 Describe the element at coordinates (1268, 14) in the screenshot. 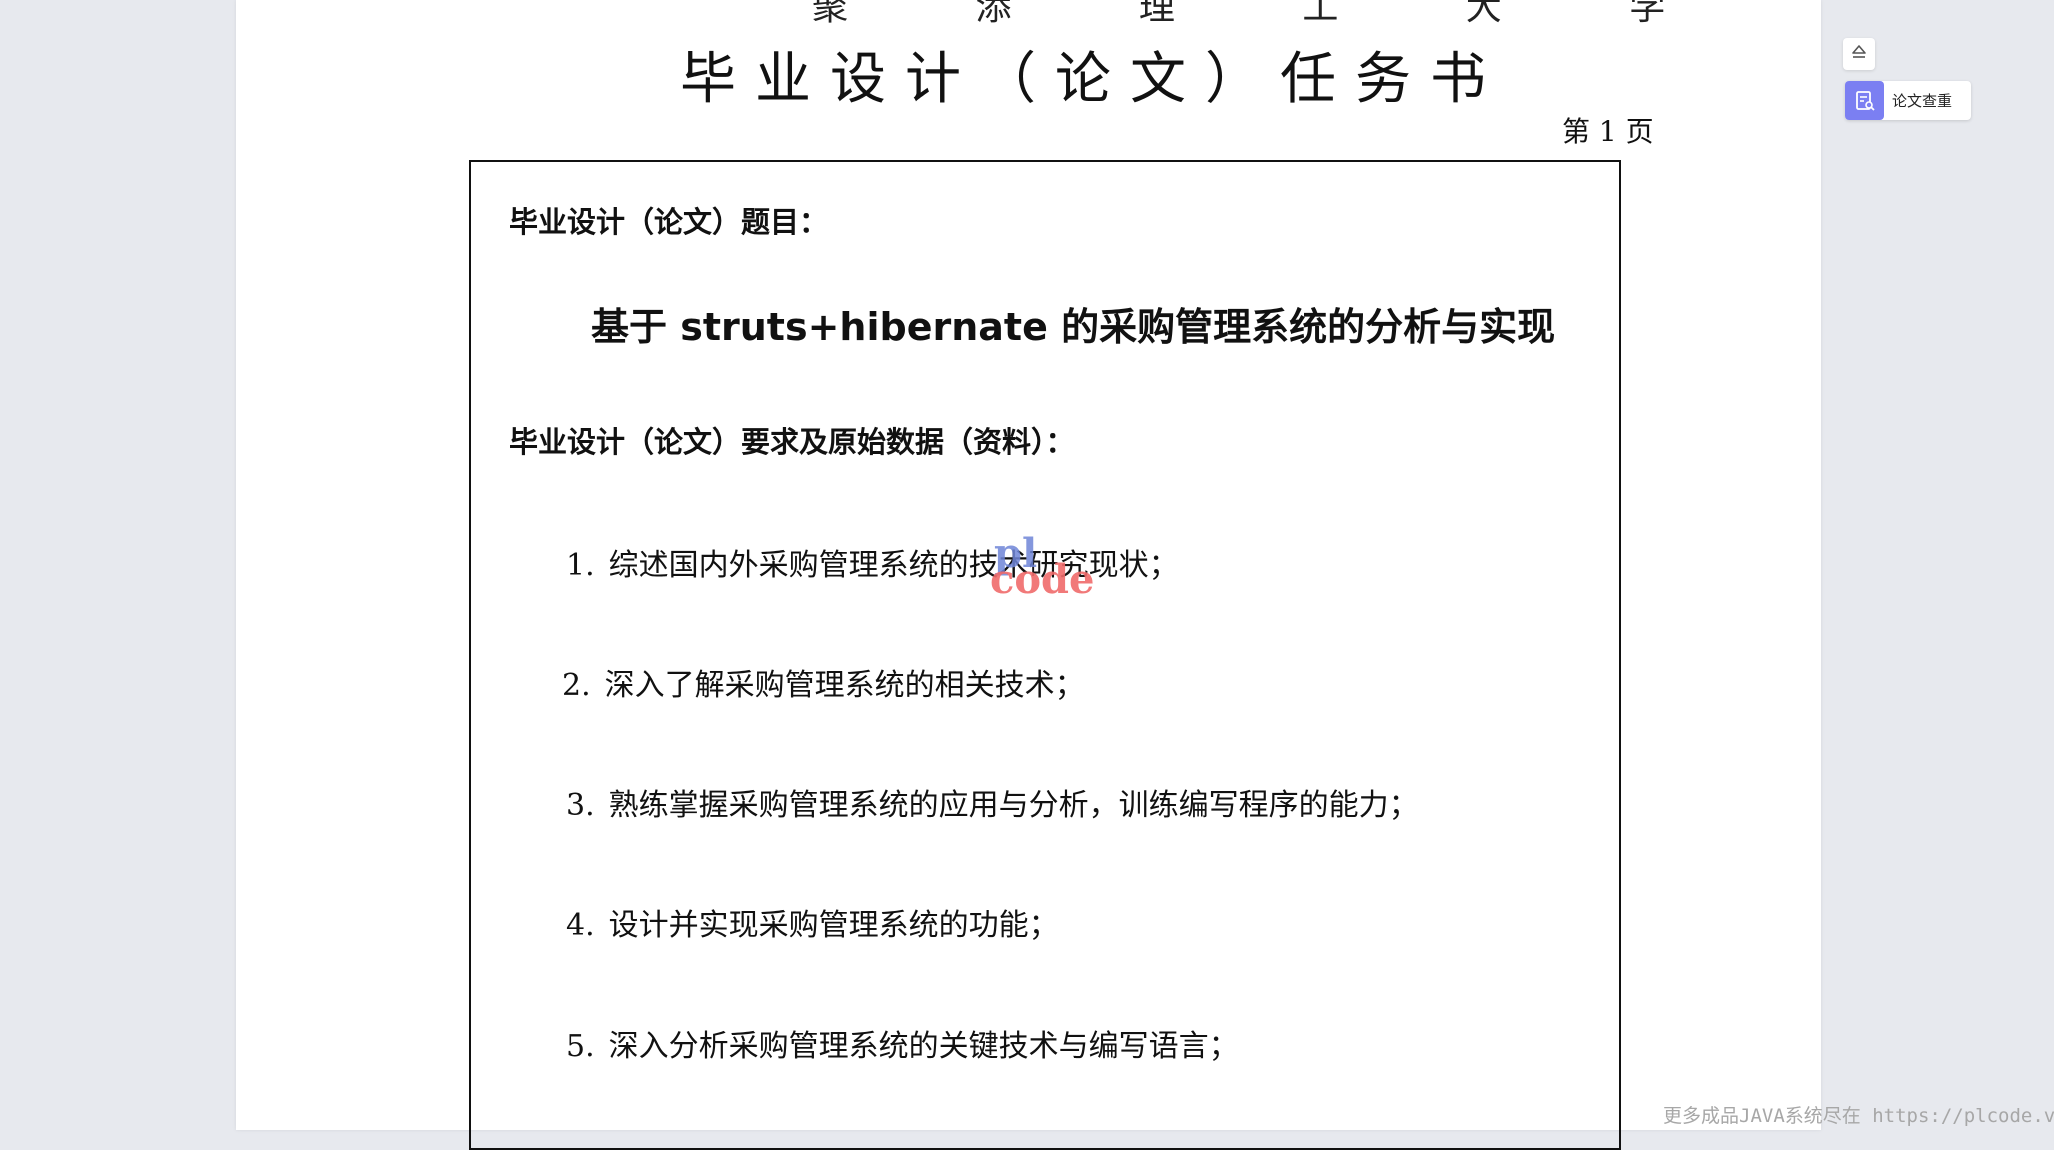

I see `university-name-partial: 聚 添 理 工 大 学` at that location.